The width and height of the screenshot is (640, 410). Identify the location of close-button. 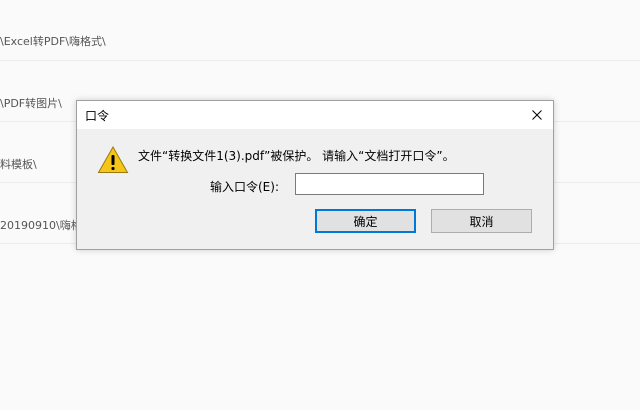
(537, 115).